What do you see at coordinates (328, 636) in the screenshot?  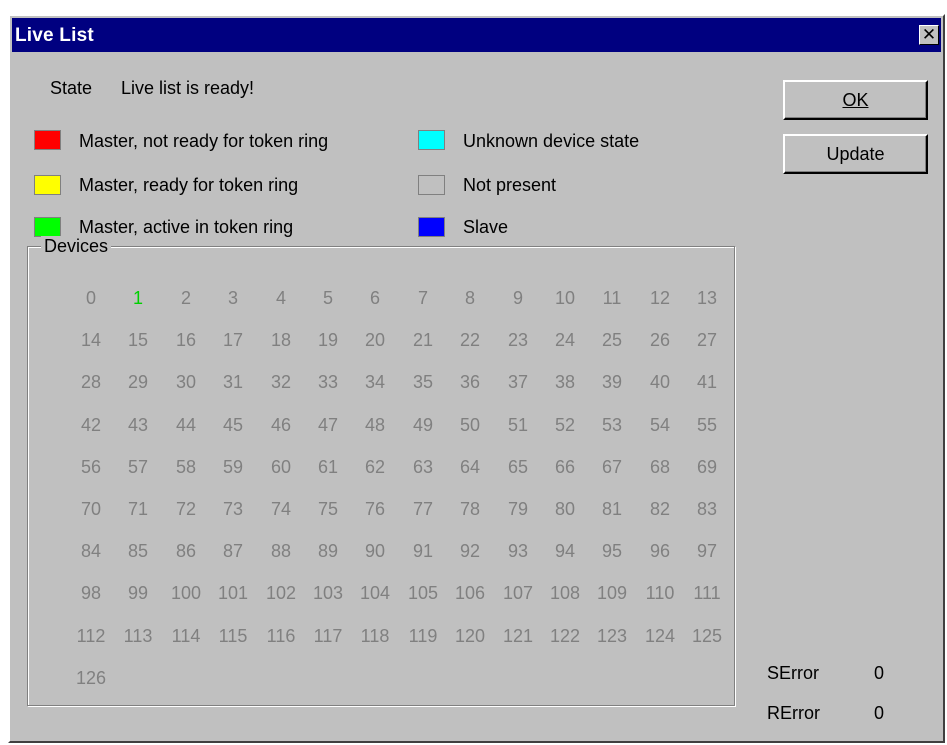 I see `device-117: 117` at bounding box center [328, 636].